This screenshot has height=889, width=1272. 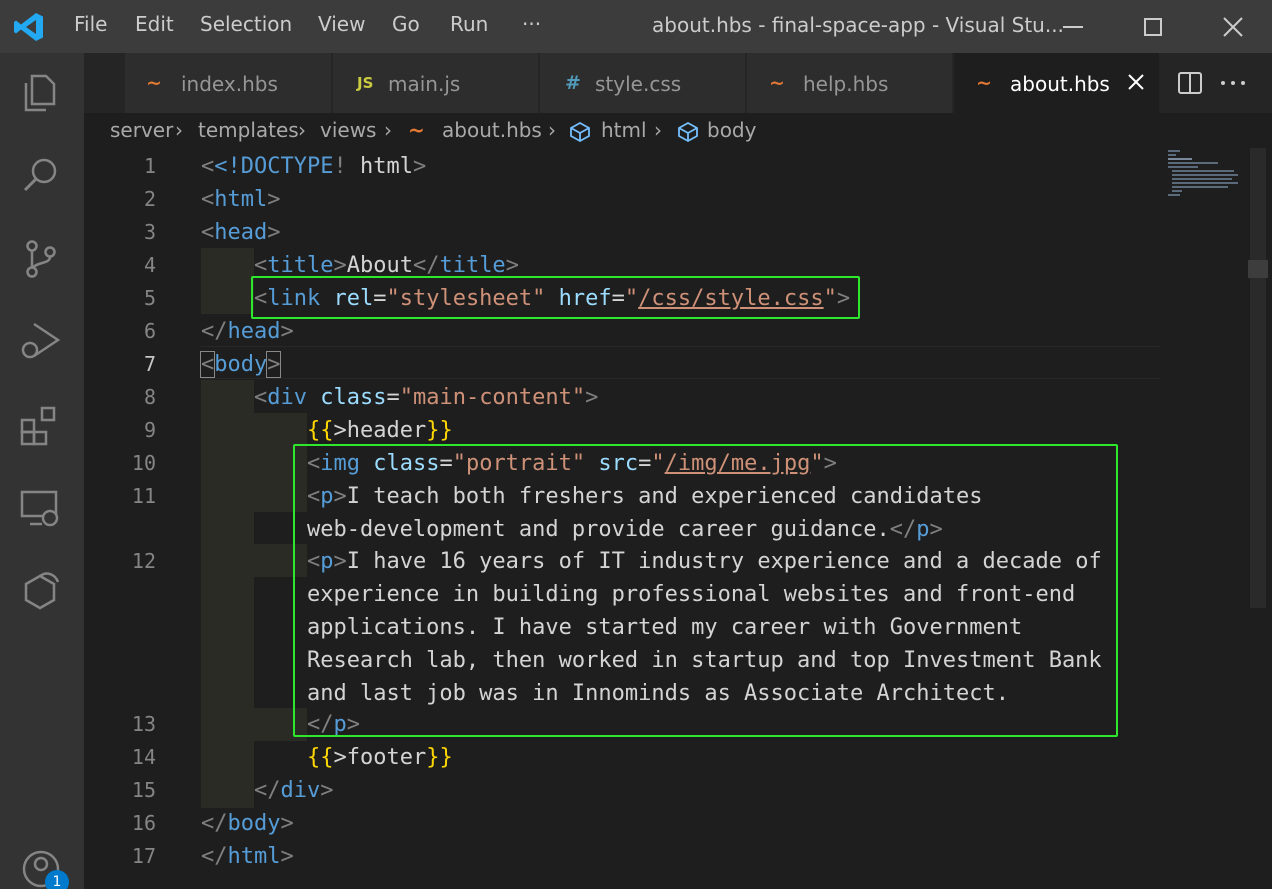 I want to click on breadcrumb-html: html, so click(x=624, y=130).